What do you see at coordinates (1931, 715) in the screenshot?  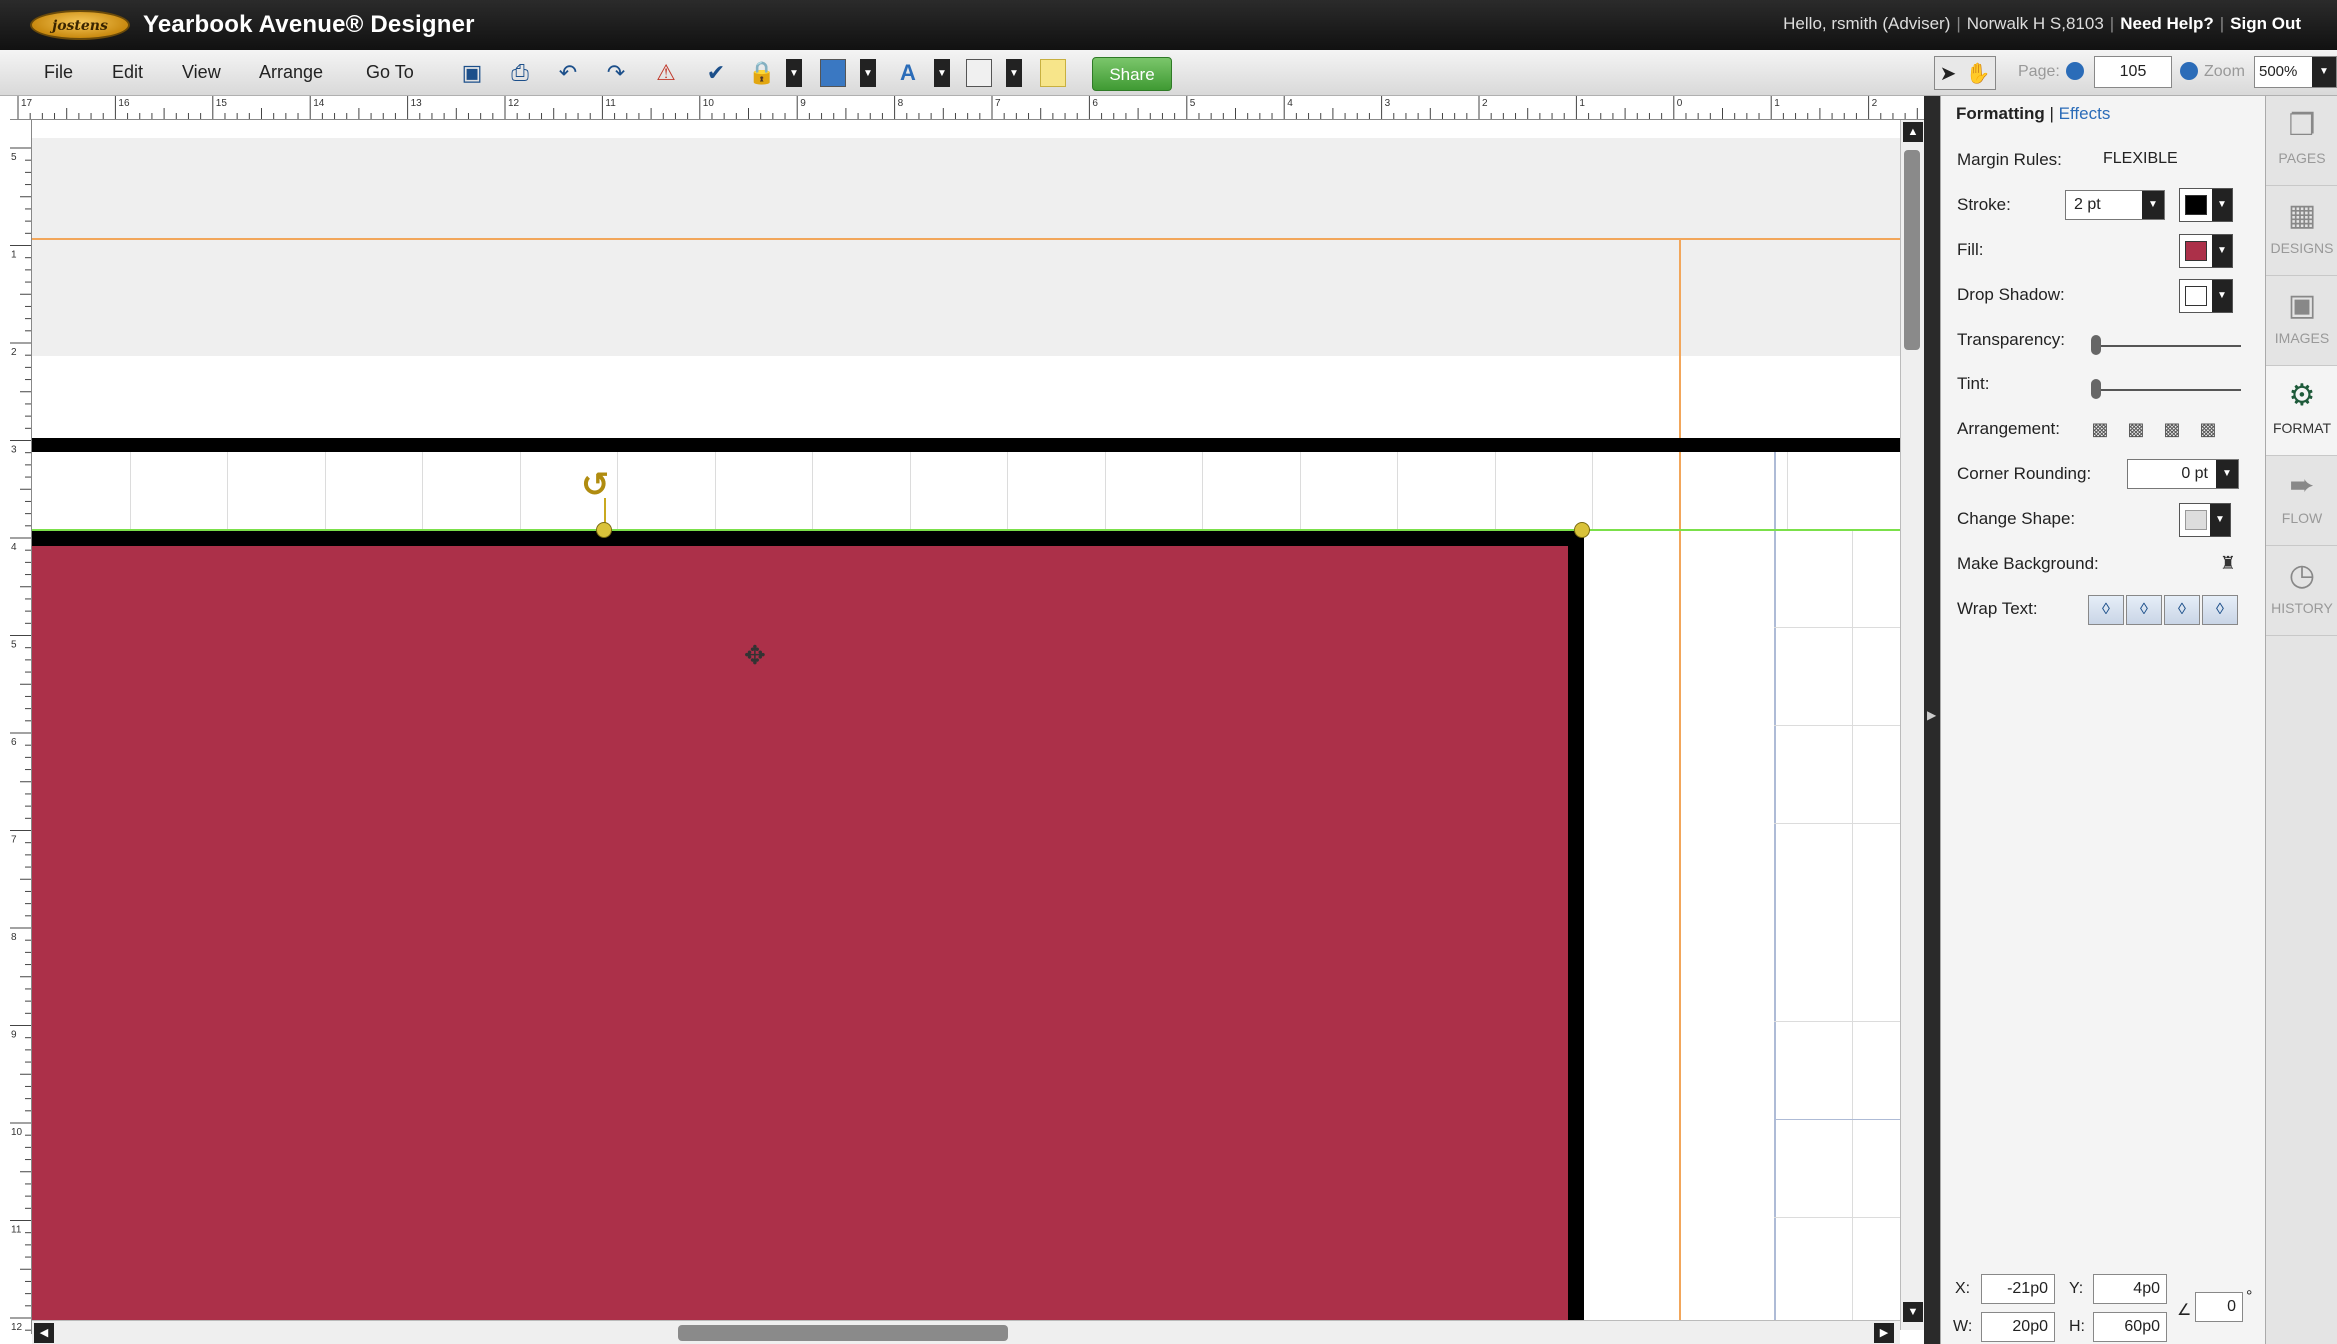 I see `collapse-arrow-icon: ▶` at bounding box center [1931, 715].